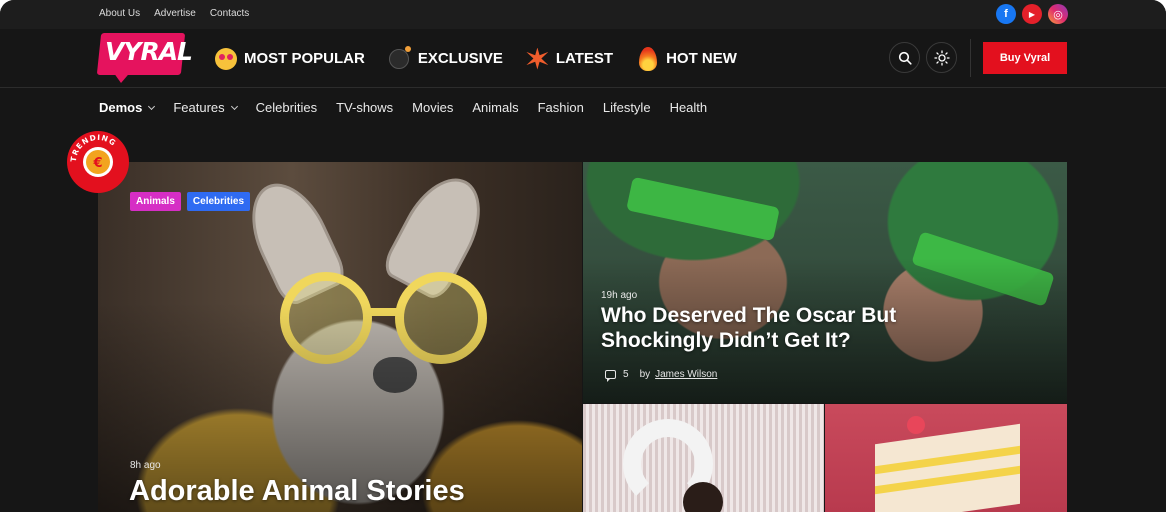 The height and width of the screenshot is (512, 1166). I want to click on contacts-link: Contacts, so click(229, 13).